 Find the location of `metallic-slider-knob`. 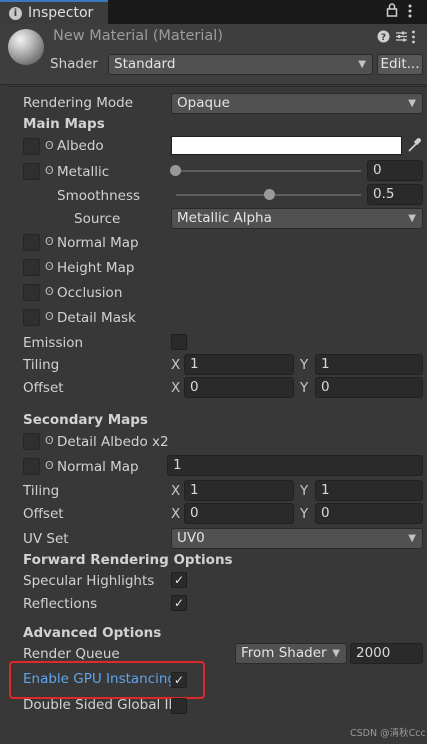

metallic-slider-knob is located at coordinates (175, 170).